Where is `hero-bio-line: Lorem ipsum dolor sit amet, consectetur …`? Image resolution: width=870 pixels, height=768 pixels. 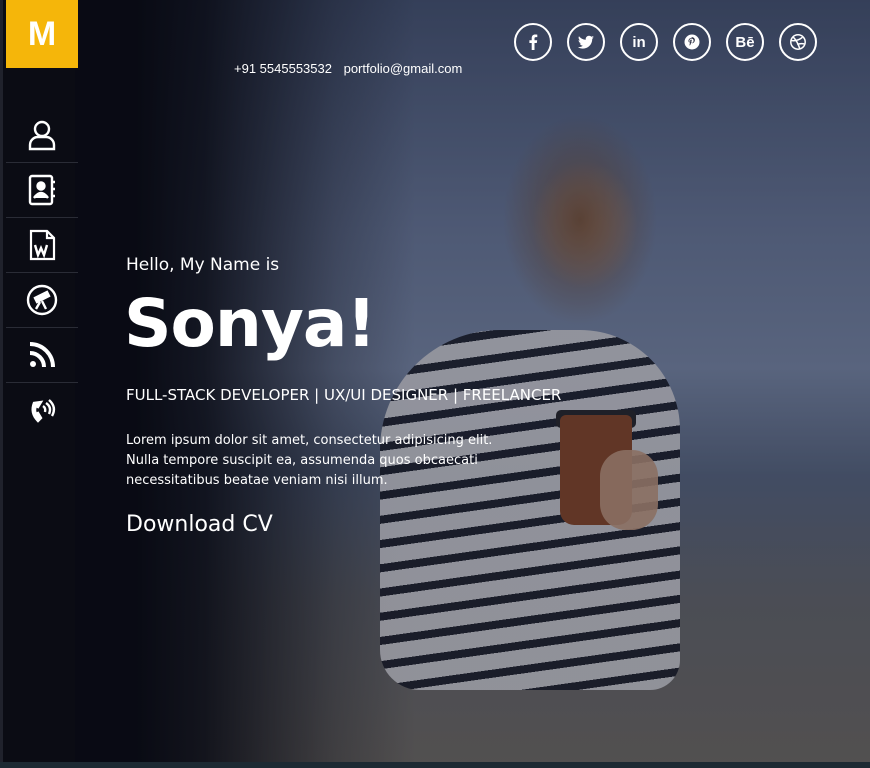 hero-bio-line: Lorem ipsum dolor sit amet, consectetur … is located at coordinates (309, 440).